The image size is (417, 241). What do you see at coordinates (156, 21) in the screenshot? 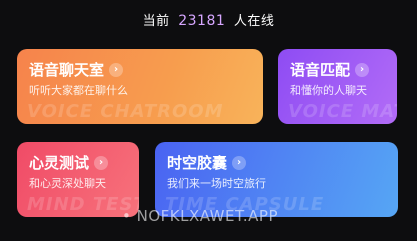
I see `online-prefix: 当前` at bounding box center [156, 21].